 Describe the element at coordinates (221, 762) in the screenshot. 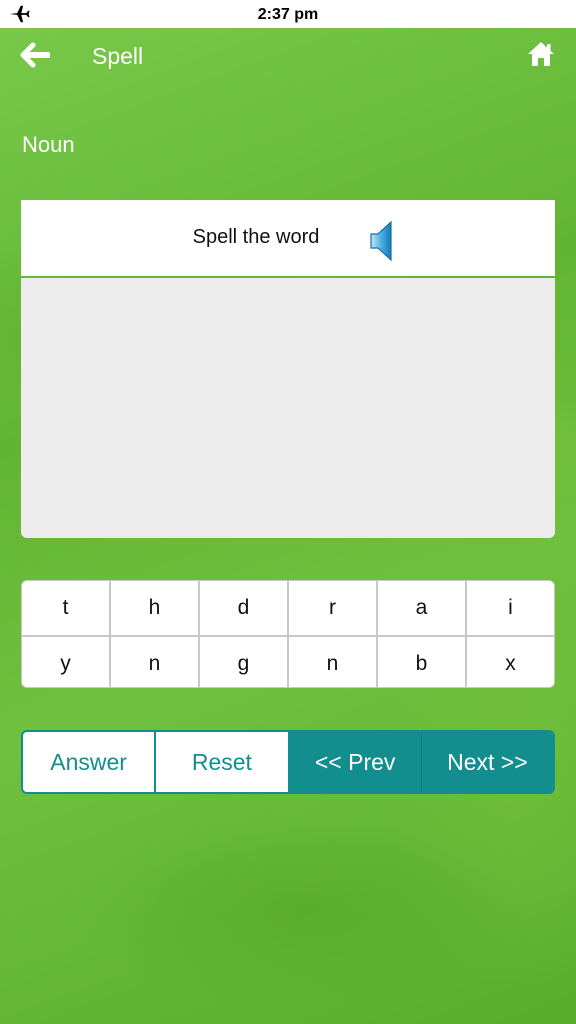

I see `reset-button: Reset` at that location.